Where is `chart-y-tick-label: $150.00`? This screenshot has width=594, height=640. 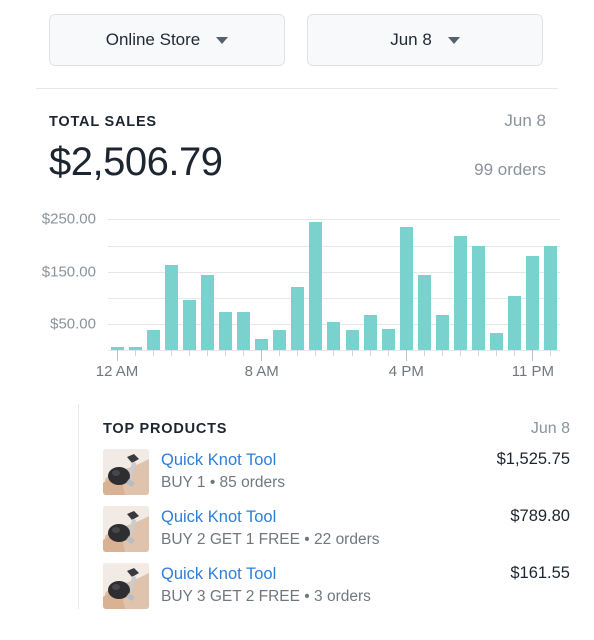 chart-y-tick-label: $150.00 is located at coordinates (68, 272).